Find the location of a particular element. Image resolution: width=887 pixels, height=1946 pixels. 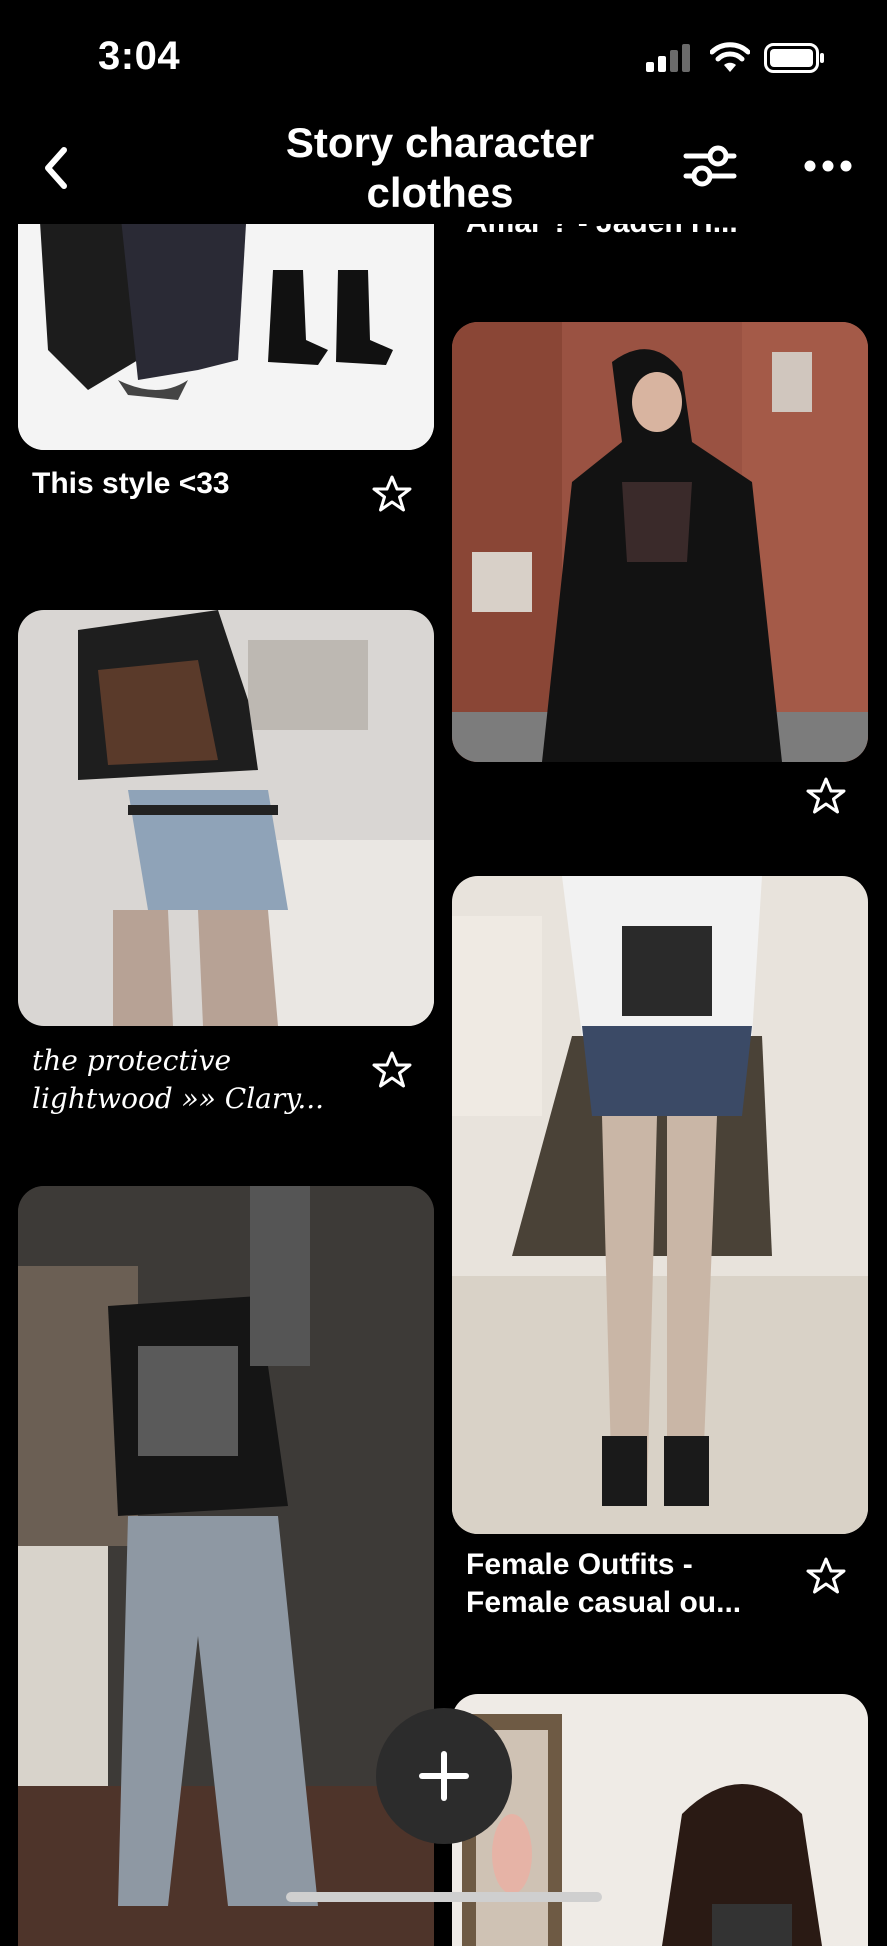

pin-image-fishnet-outfit is located at coordinates (226, 818).